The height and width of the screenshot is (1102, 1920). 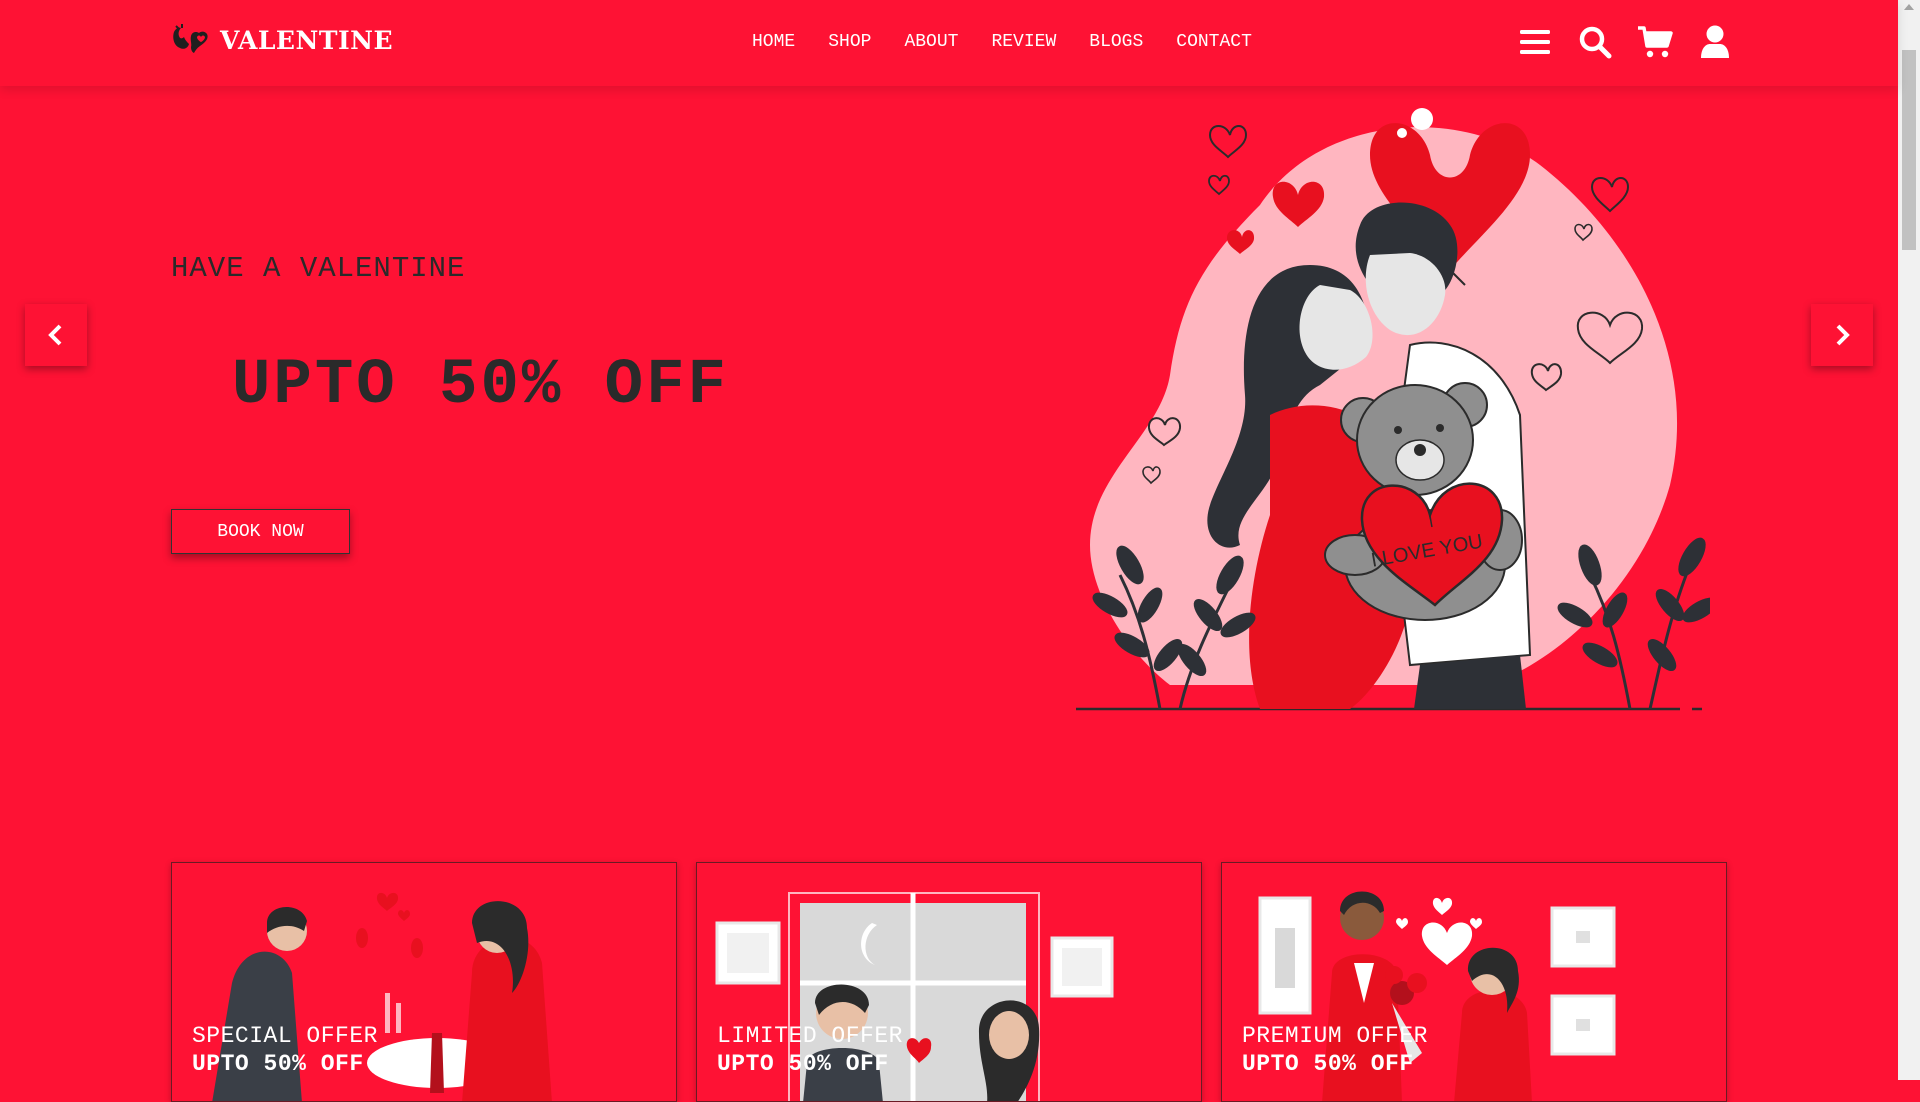 I want to click on hero-title: UPTO 50% OFF, so click(x=480, y=386).